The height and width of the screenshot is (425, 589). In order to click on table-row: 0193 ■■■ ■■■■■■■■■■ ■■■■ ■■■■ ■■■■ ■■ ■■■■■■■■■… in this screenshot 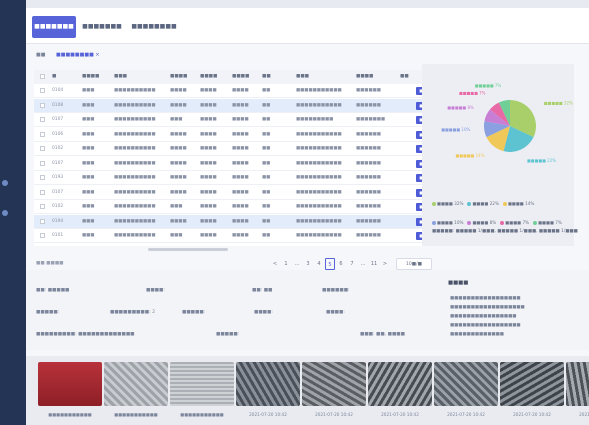, I will do `click(234, 178)`.